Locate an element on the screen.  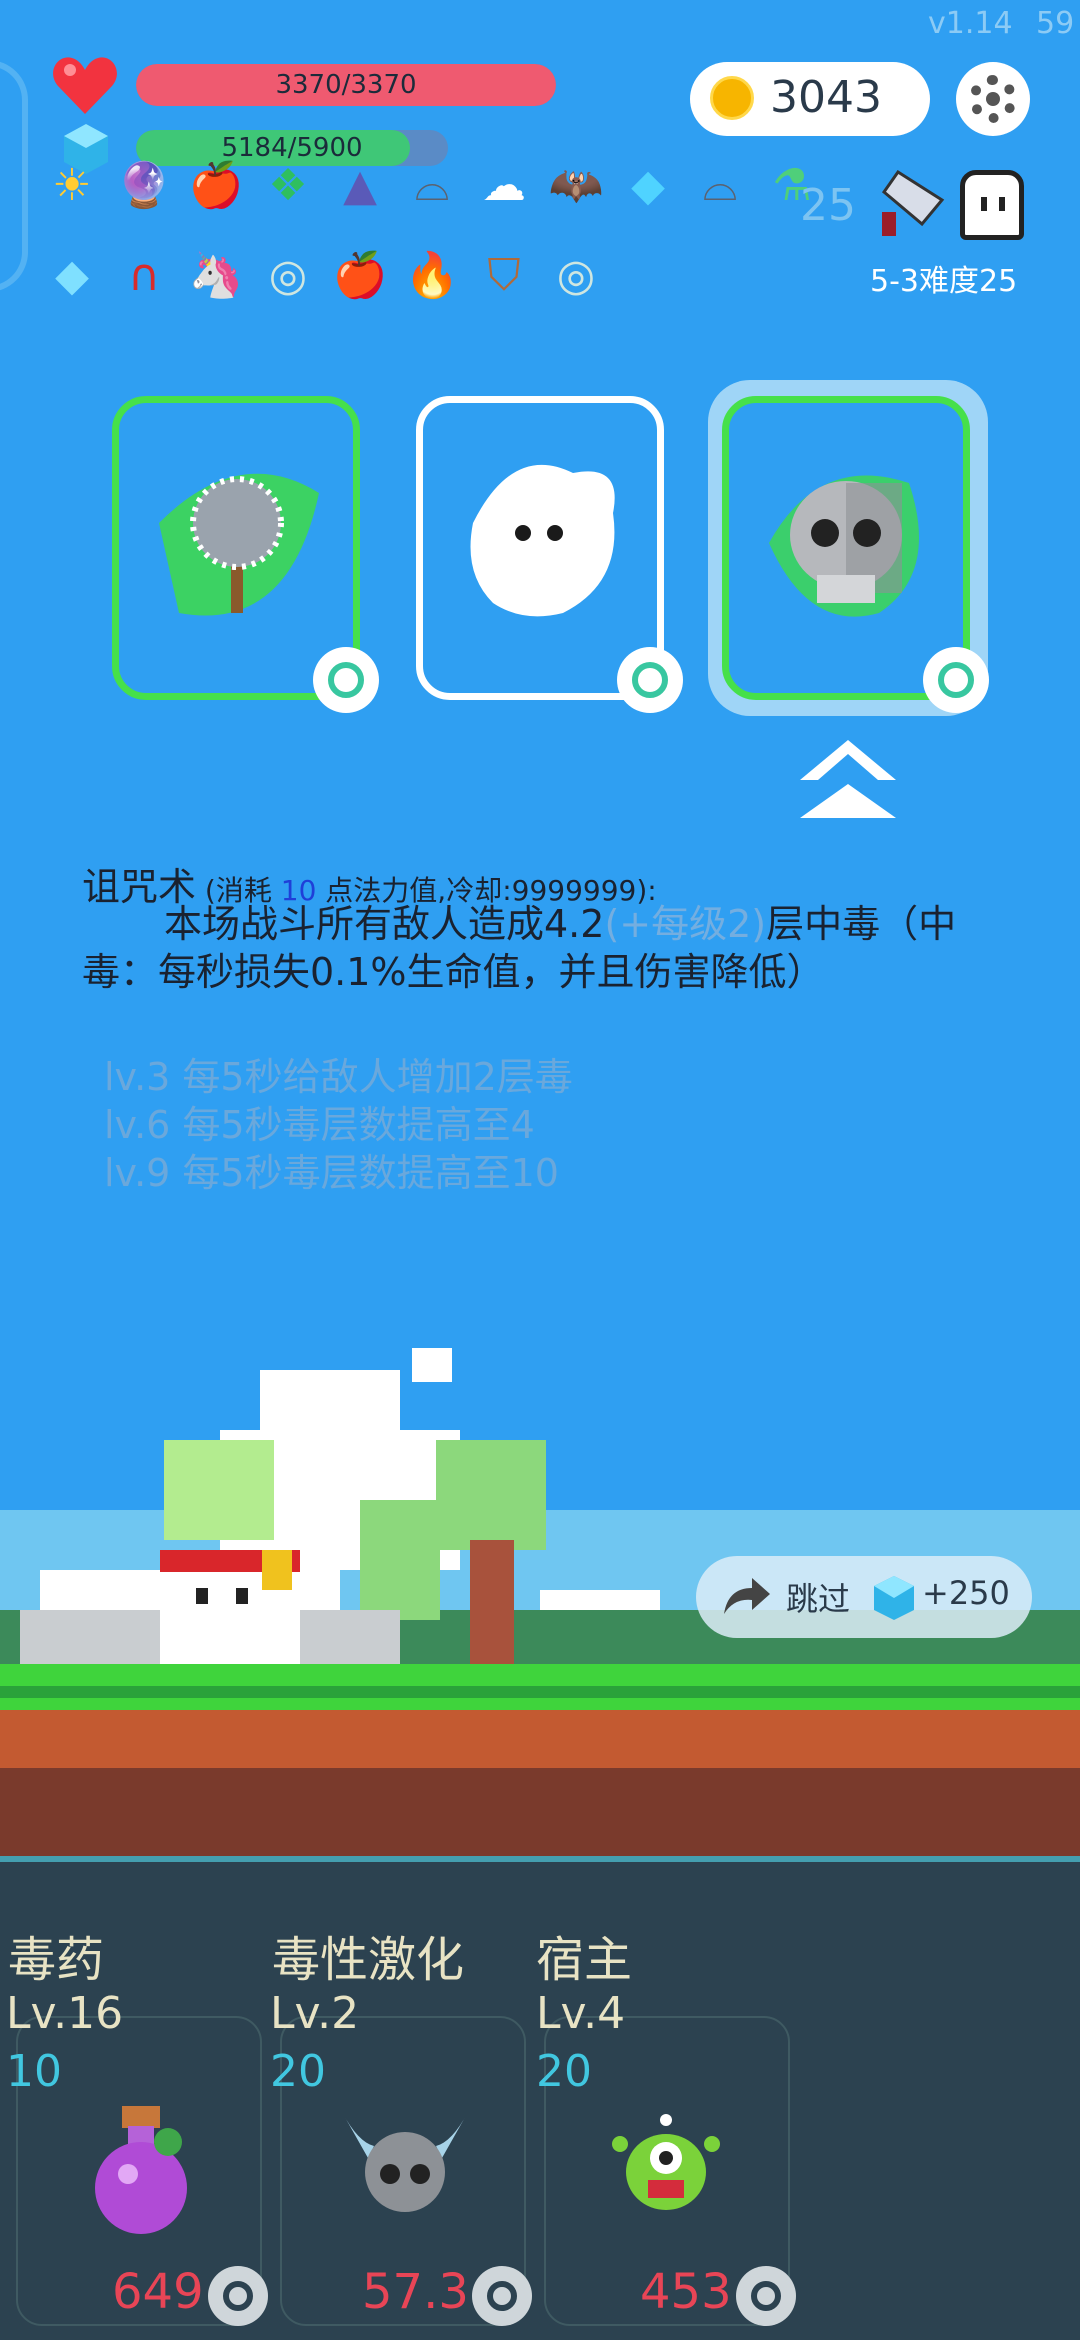
diamond-icon: ◆ is located at coordinates (72, 276).